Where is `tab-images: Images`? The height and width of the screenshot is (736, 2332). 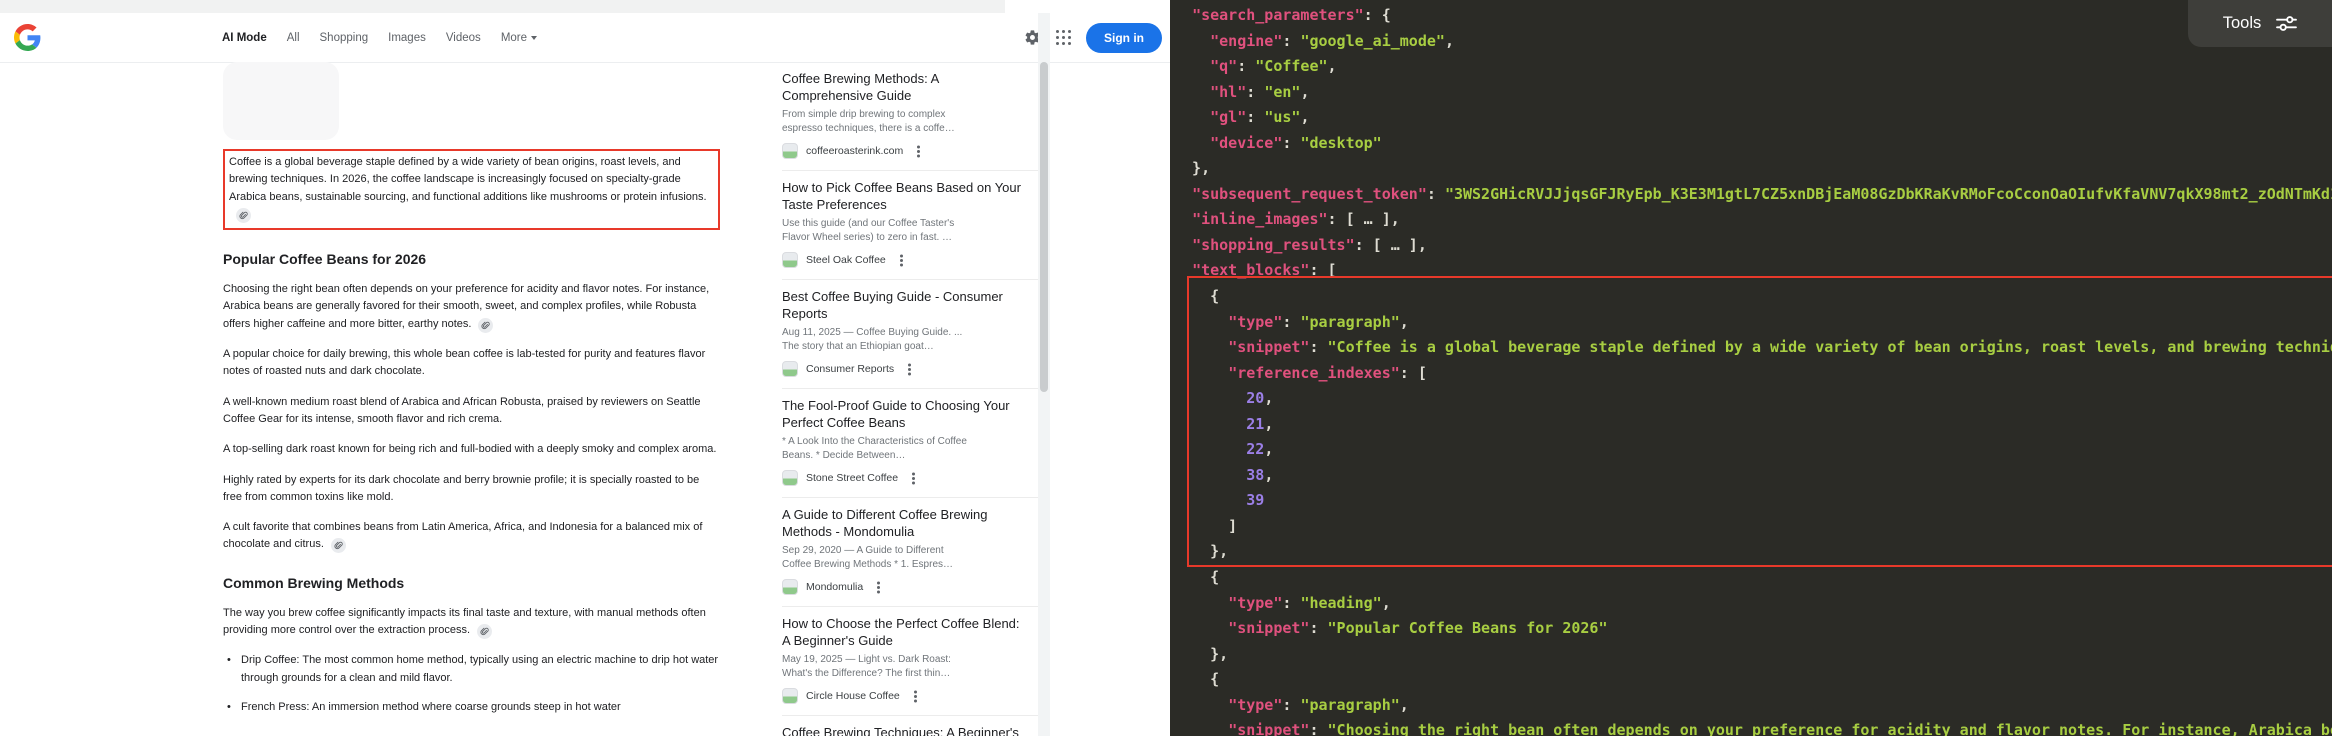 tab-images: Images is located at coordinates (407, 38).